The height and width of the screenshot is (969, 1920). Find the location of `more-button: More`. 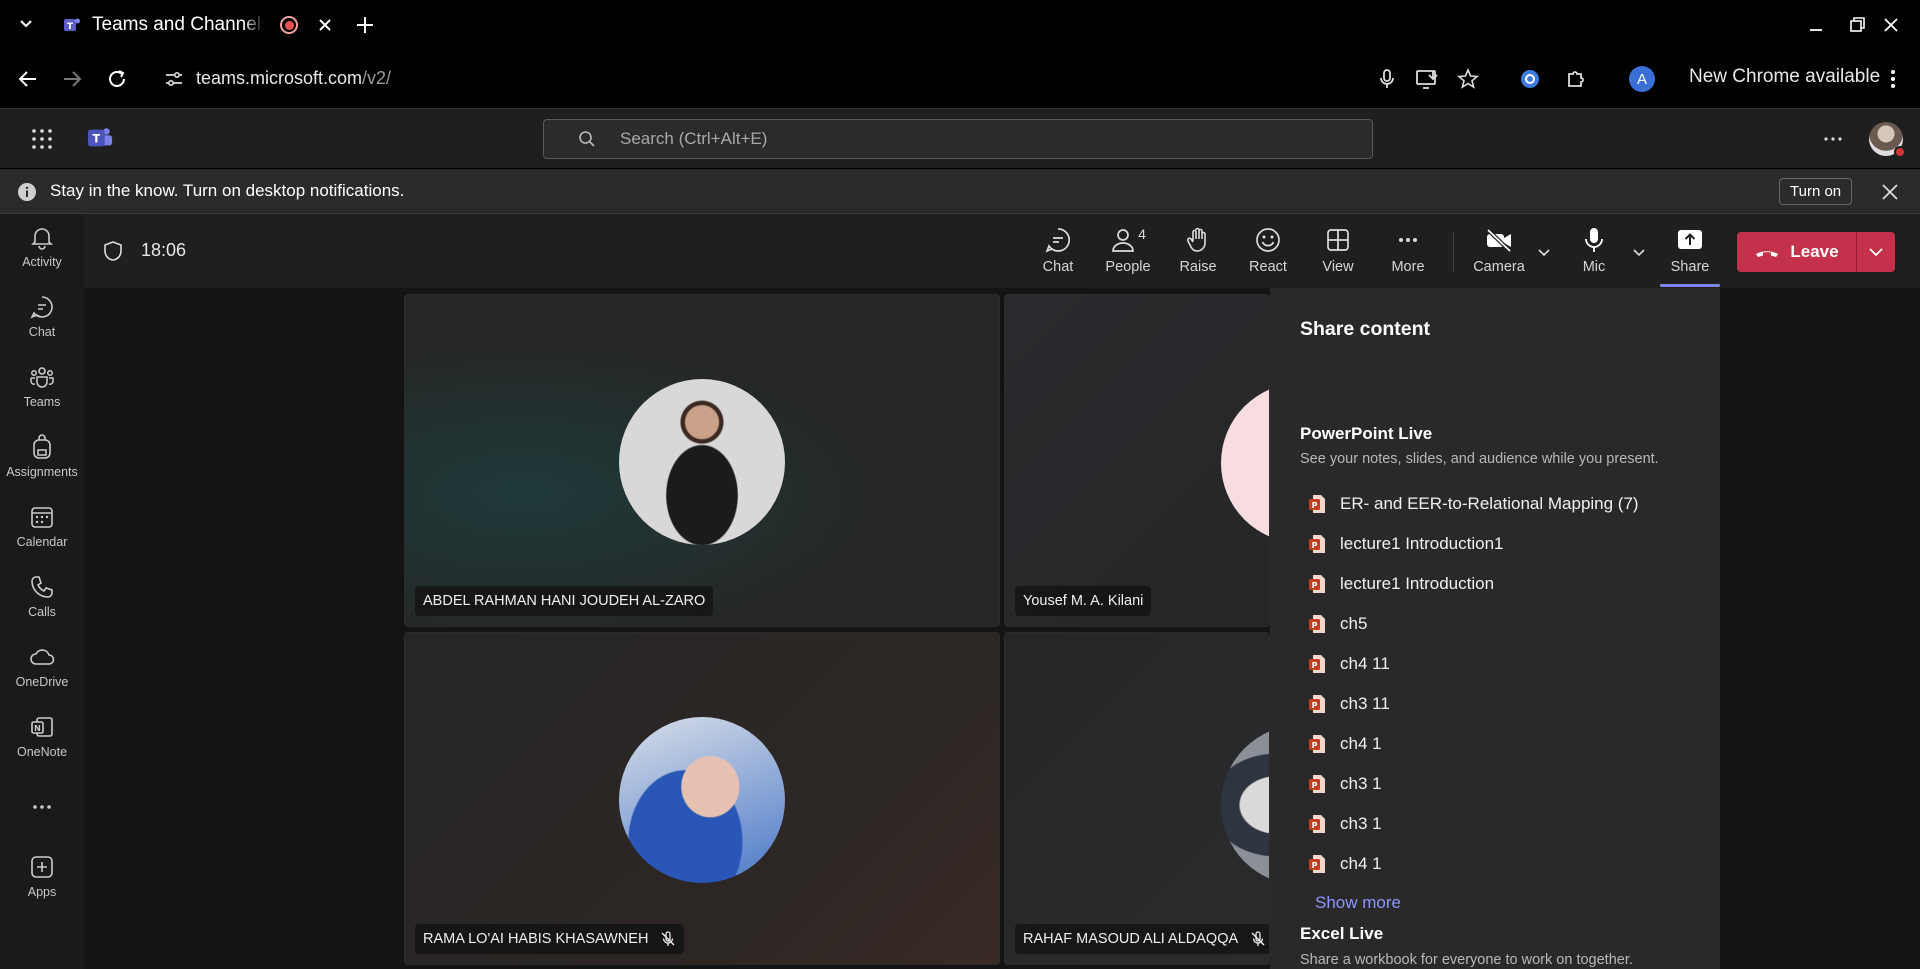

more-button: More is located at coordinates (1408, 254).